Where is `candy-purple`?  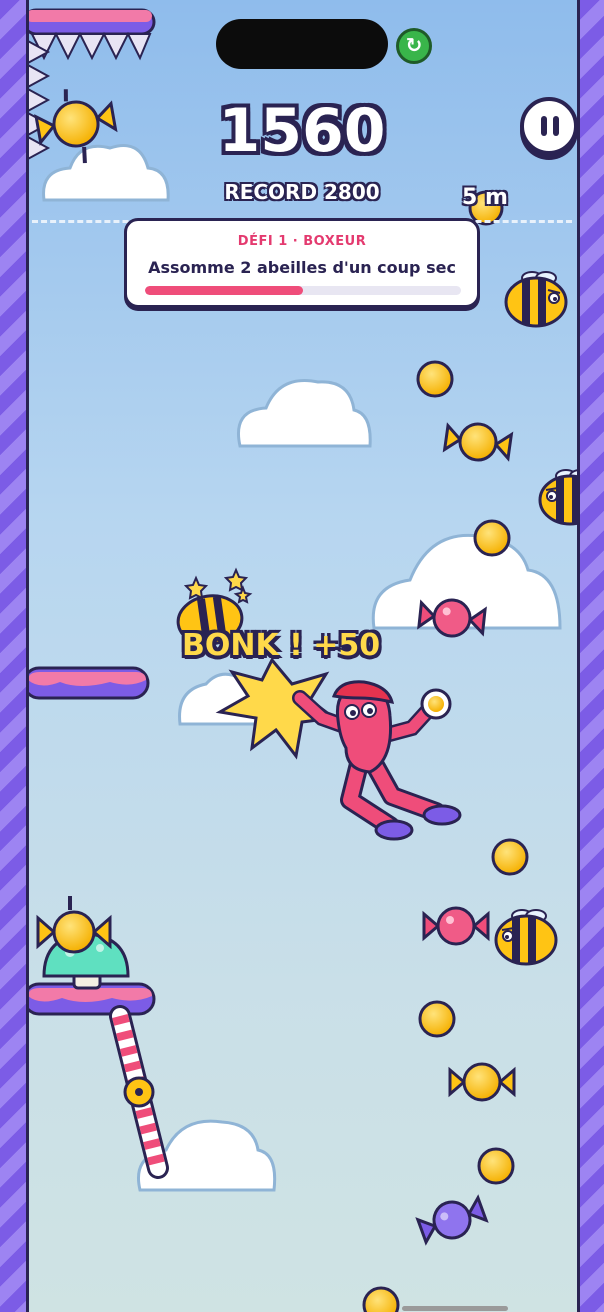 candy-purple is located at coordinates (452, 1220).